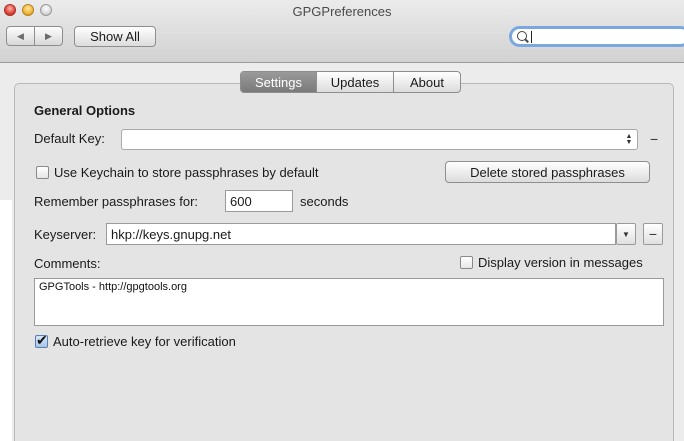 The height and width of the screenshot is (441, 684). I want to click on tab-about: About, so click(426, 82).